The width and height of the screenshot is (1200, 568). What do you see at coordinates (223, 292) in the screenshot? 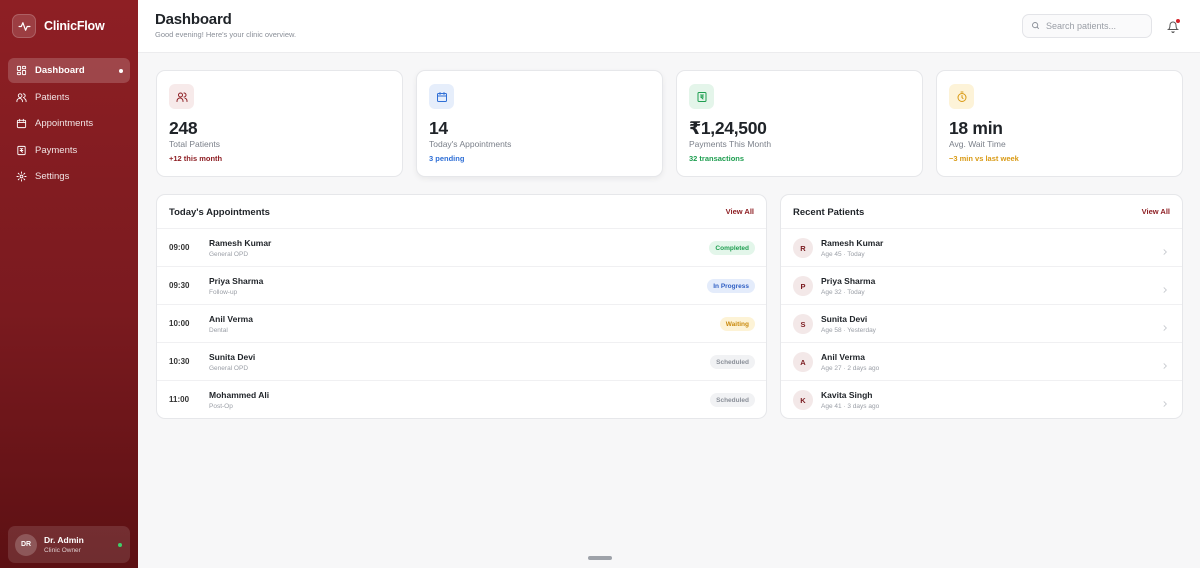
I see `appointment-type: Follow-up` at bounding box center [223, 292].